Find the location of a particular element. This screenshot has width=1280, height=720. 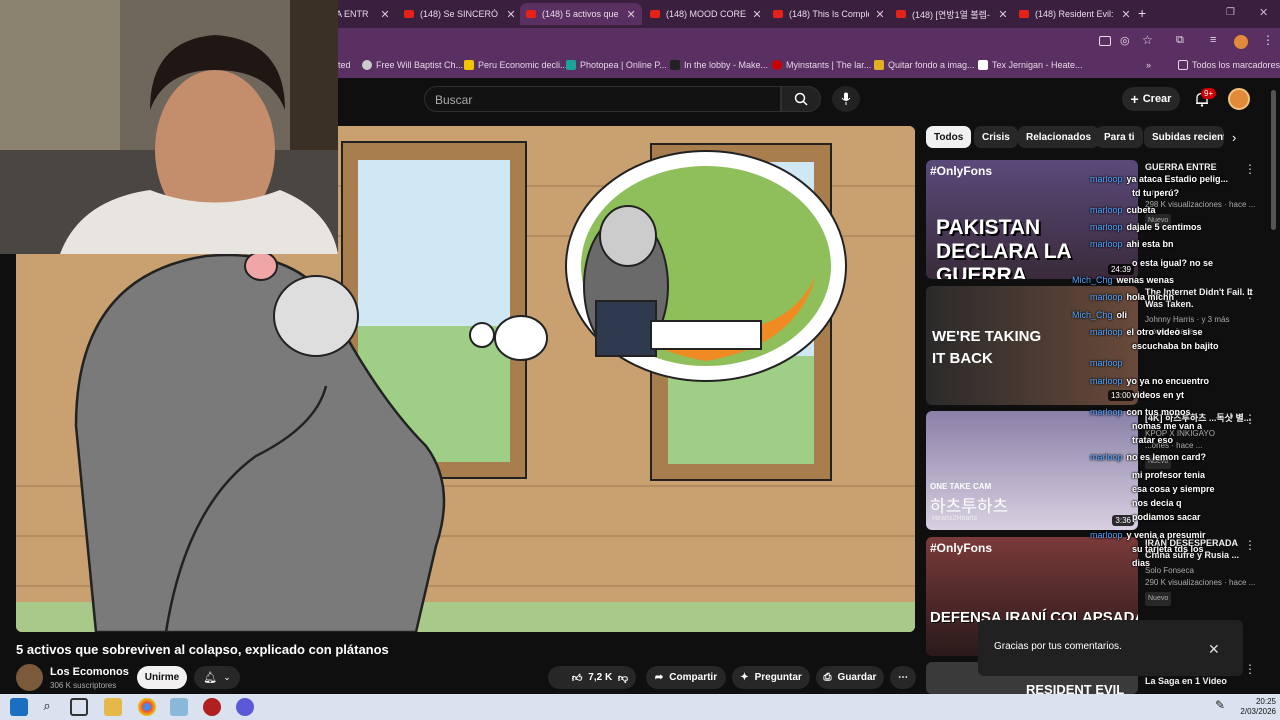

profile-avatar is located at coordinates (1241, 42).